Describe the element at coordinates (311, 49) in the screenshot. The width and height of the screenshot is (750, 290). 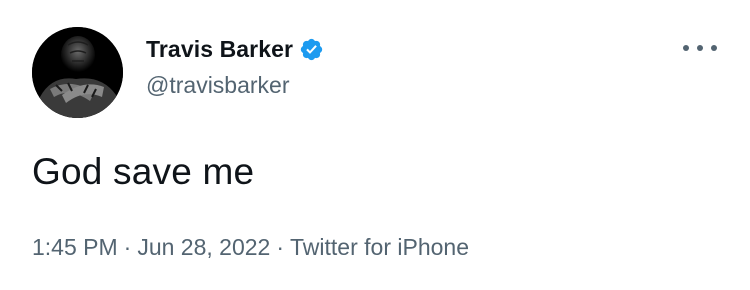
I see `verified-badge-icon` at that location.